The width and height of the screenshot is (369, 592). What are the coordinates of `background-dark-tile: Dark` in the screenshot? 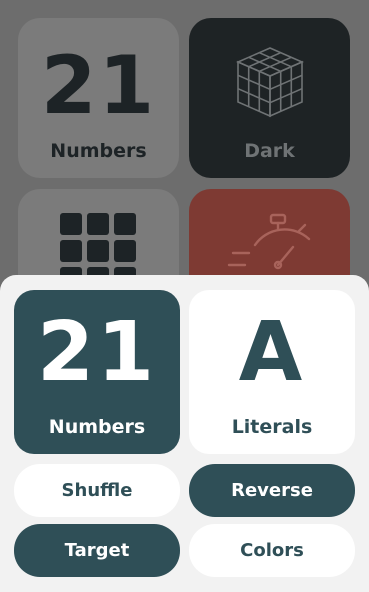 It's located at (269, 98).